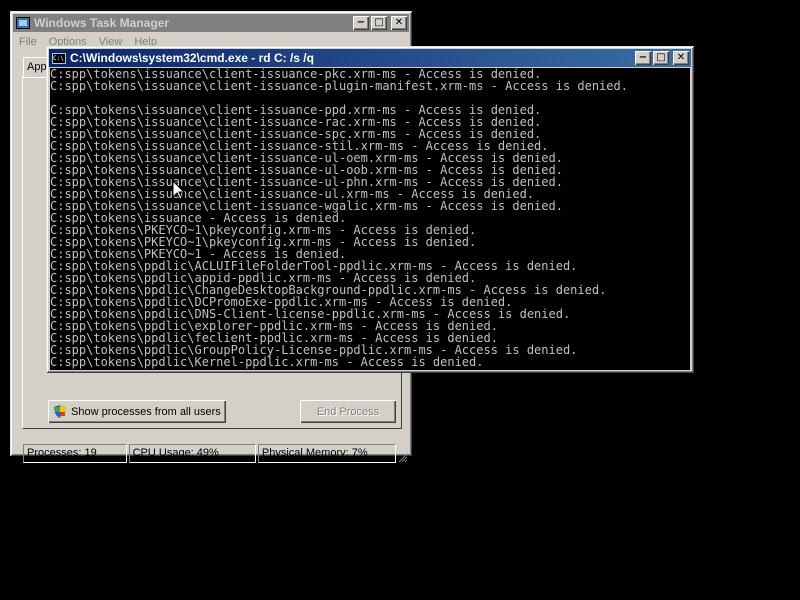  I want to click on cmd-icon: C:\, so click(59, 58).